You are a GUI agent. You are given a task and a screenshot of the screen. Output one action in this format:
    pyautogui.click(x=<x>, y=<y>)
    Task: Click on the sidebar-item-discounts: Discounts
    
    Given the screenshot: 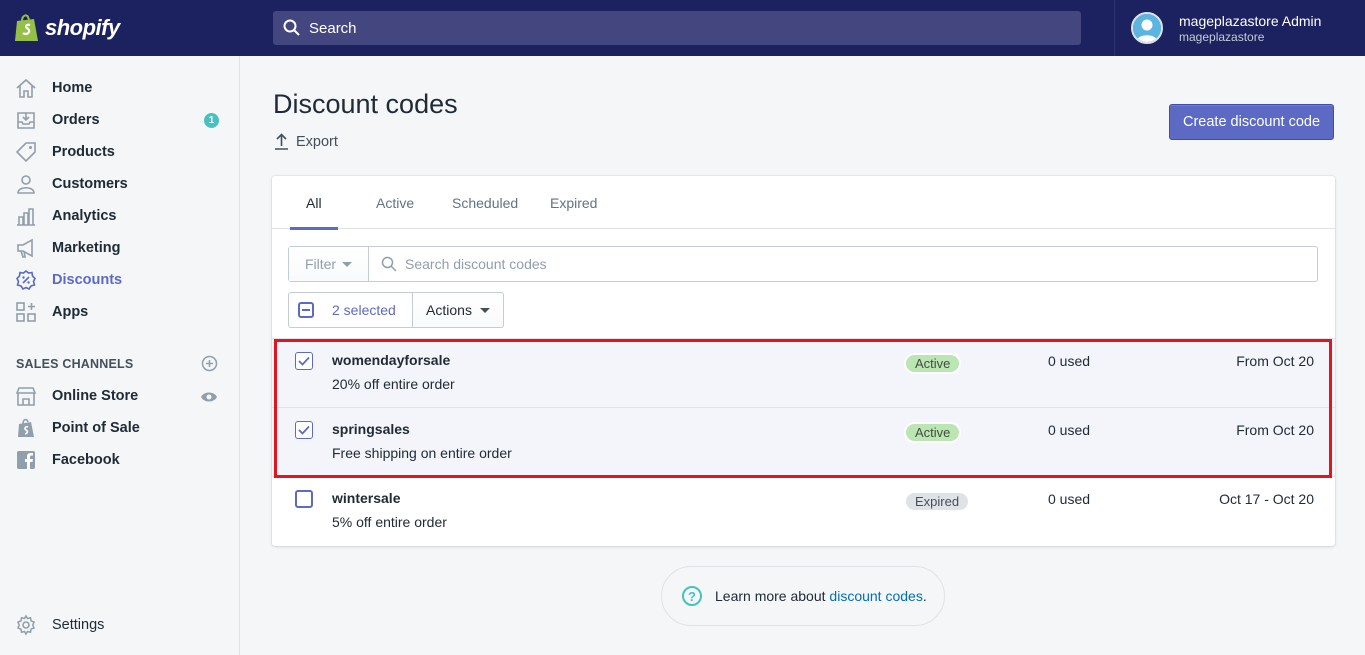 What is the action you would take?
    pyautogui.click(x=119, y=280)
    